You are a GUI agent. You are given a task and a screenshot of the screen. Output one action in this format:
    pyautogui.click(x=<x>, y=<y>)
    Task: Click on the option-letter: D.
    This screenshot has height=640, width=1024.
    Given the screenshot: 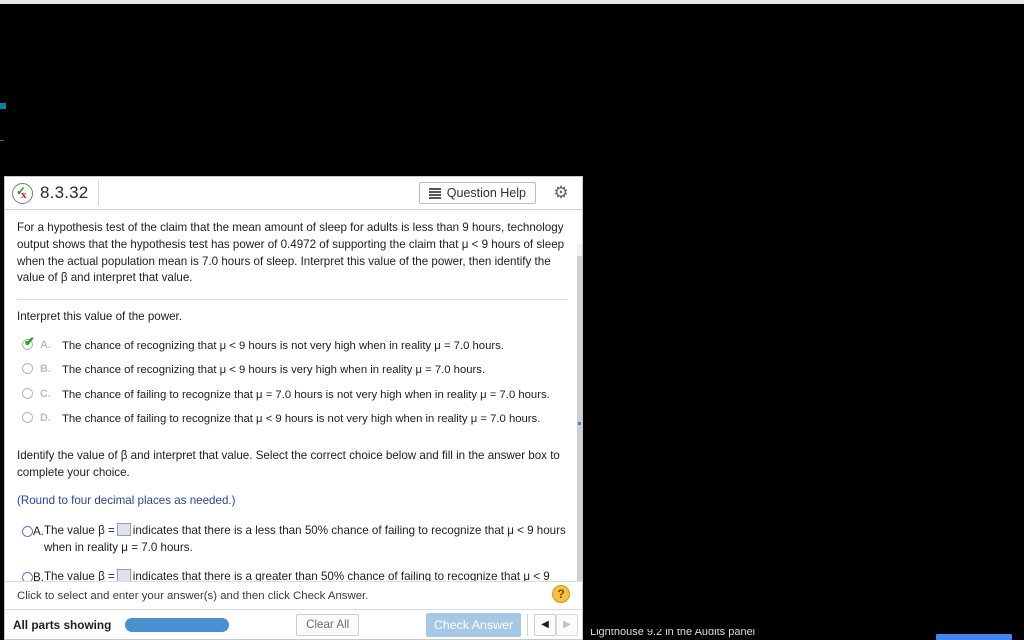 What is the action you would take?
    pyautogui.click(x=45, y=418)
    